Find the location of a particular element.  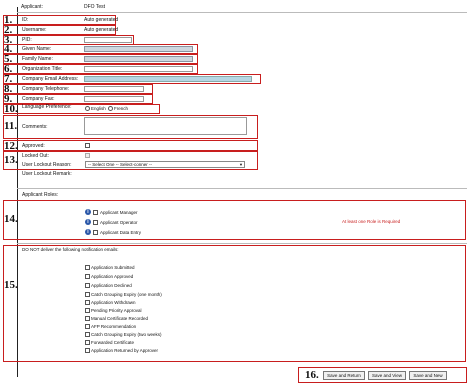

id-value: Auto generated is located at coordinates (101, 20).